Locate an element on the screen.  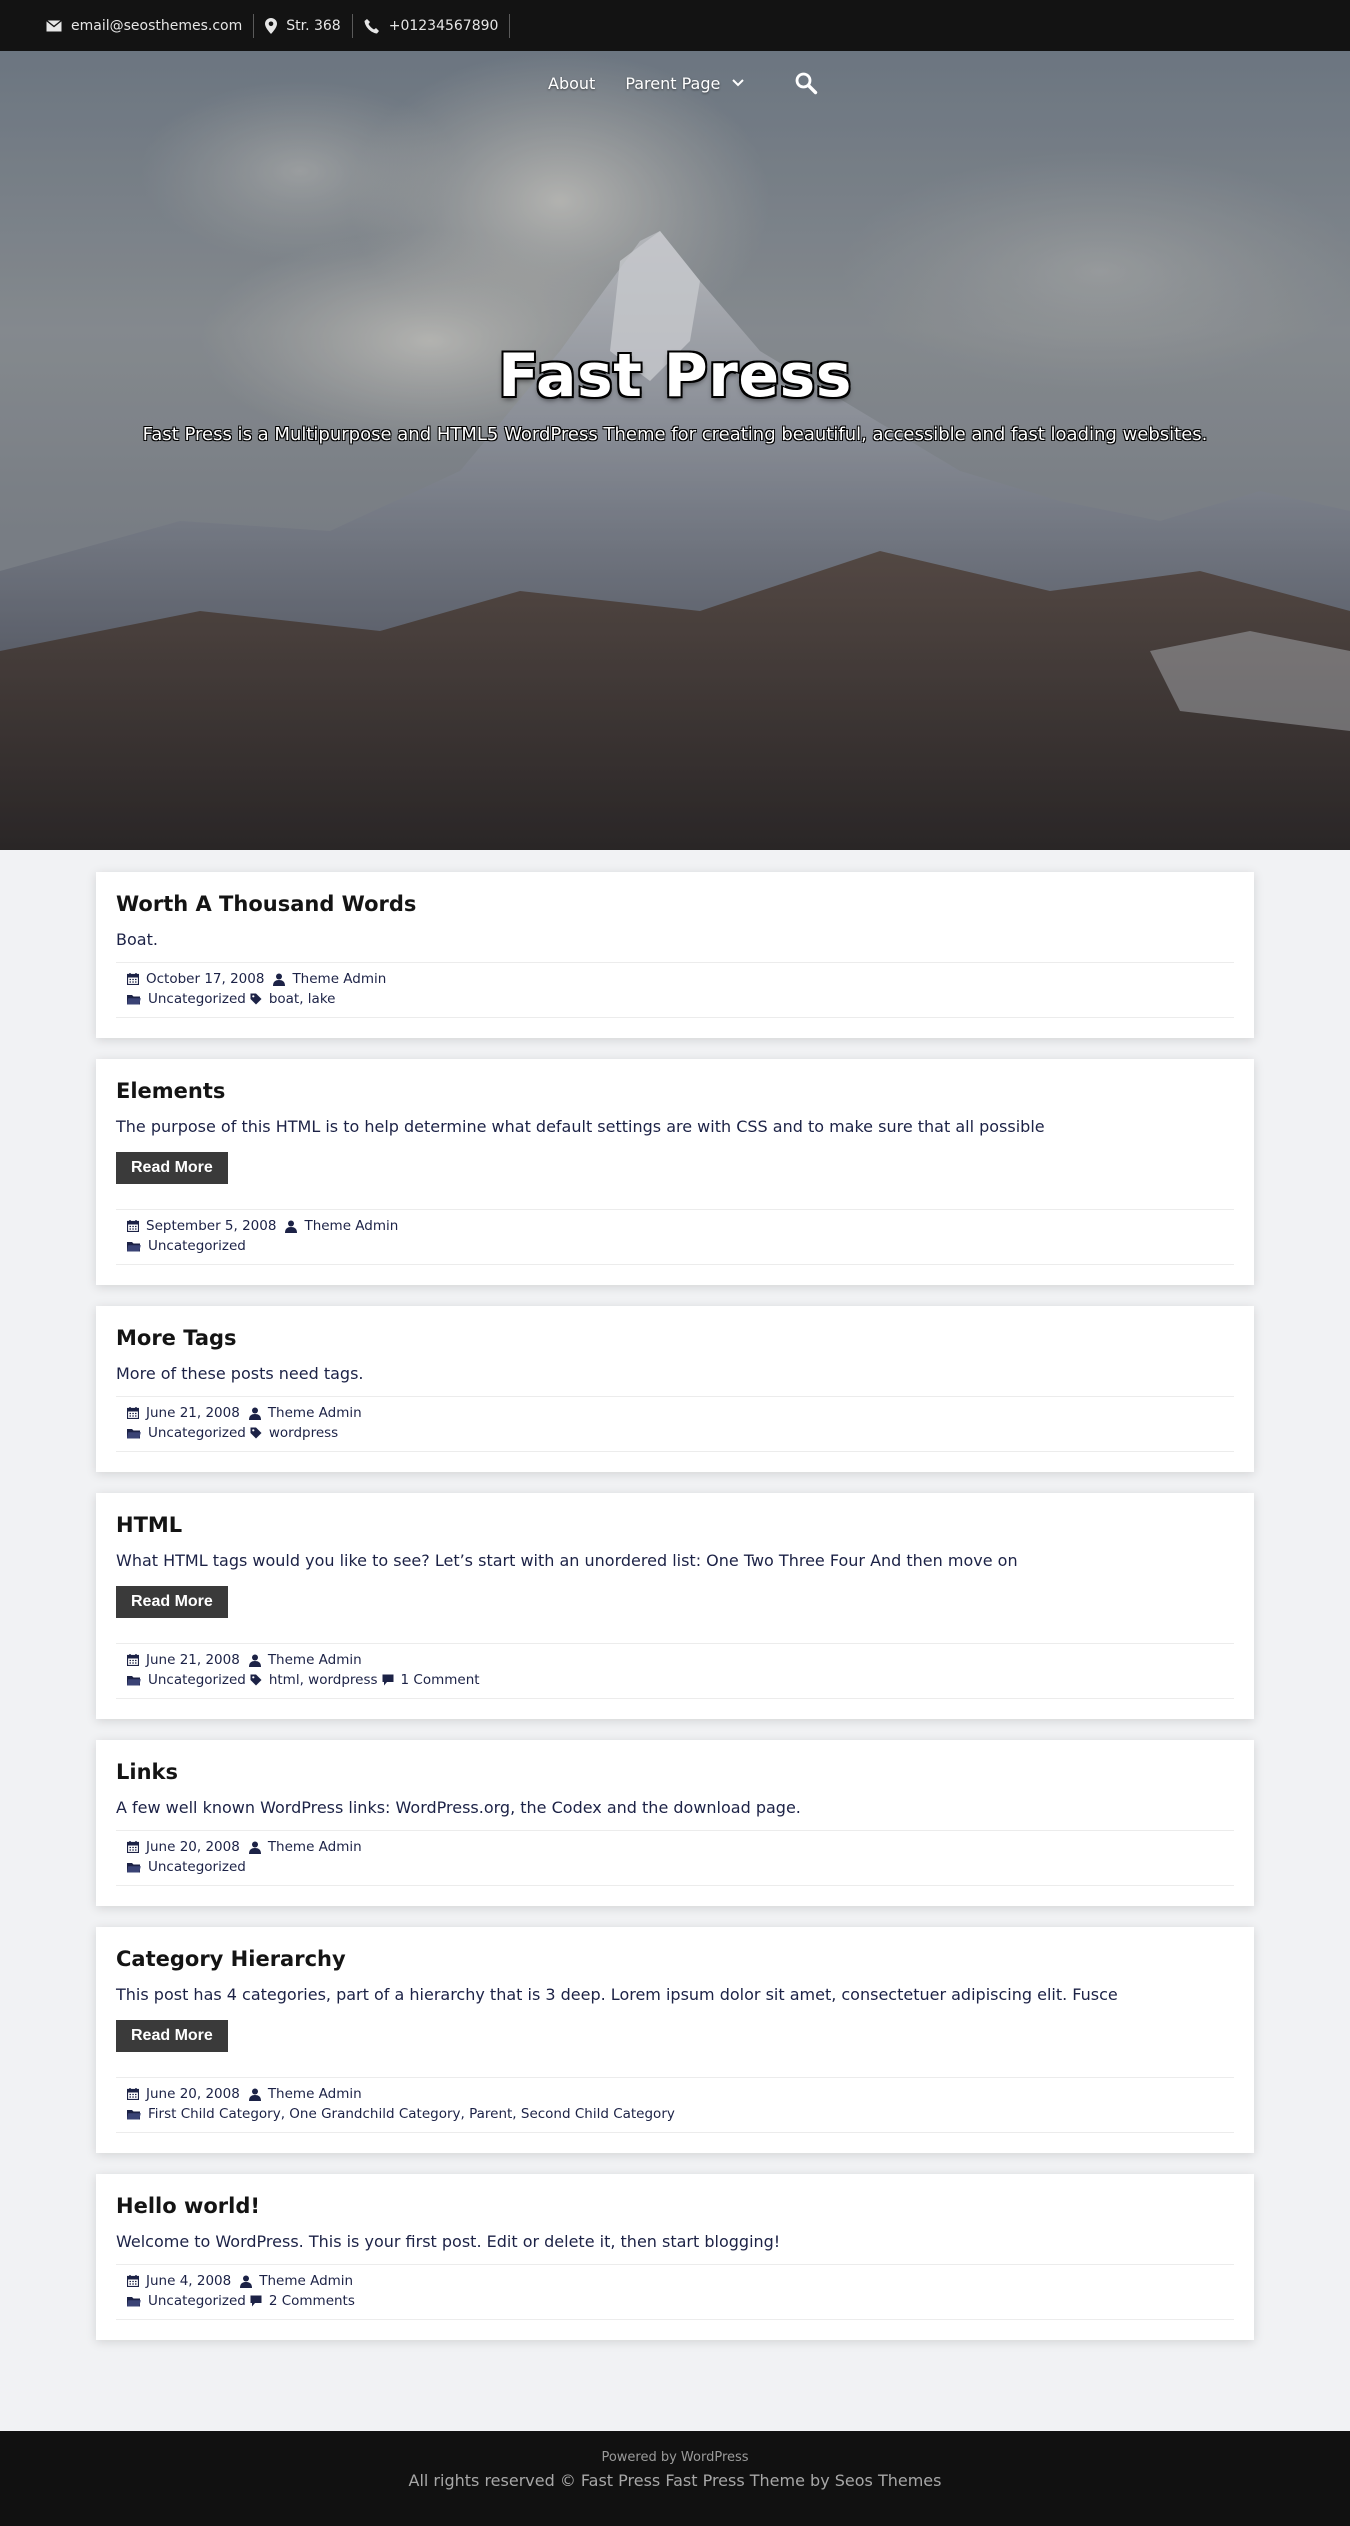
post-date: September 5, 2008 is located at coordinates (211, 1226).